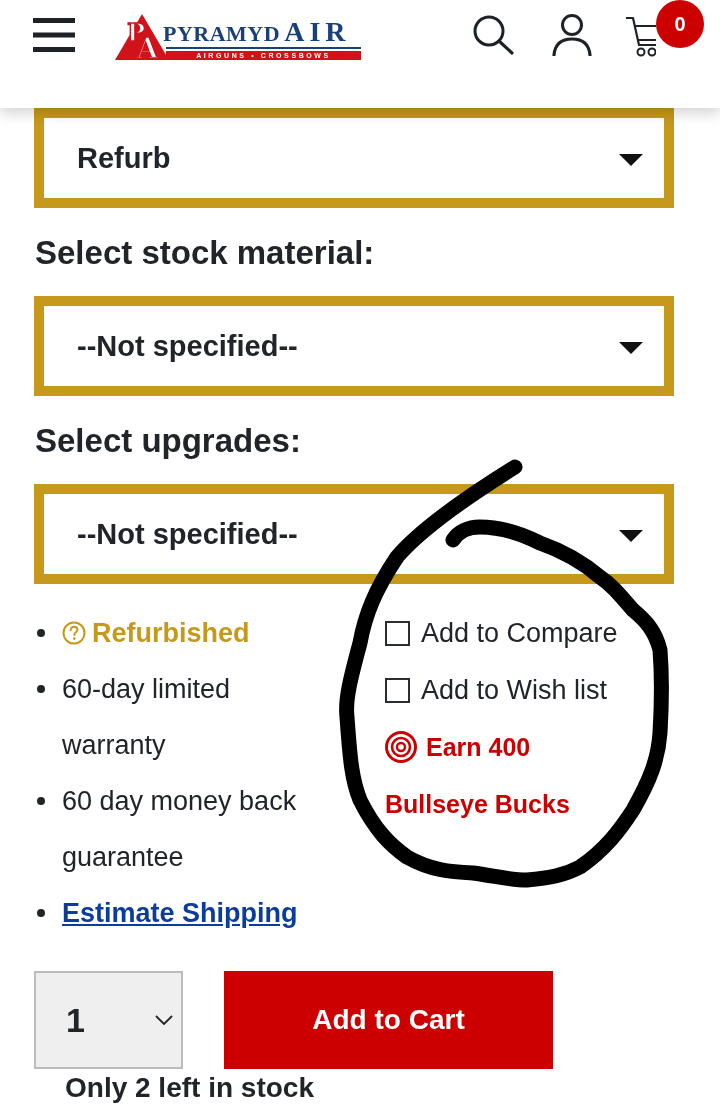 This screenshot has width=720, height=1108. What do you see at coordinates (317, 32) in the screenshot?
I see `logo-wordmark: AIR` at bounding box center [317, 32].